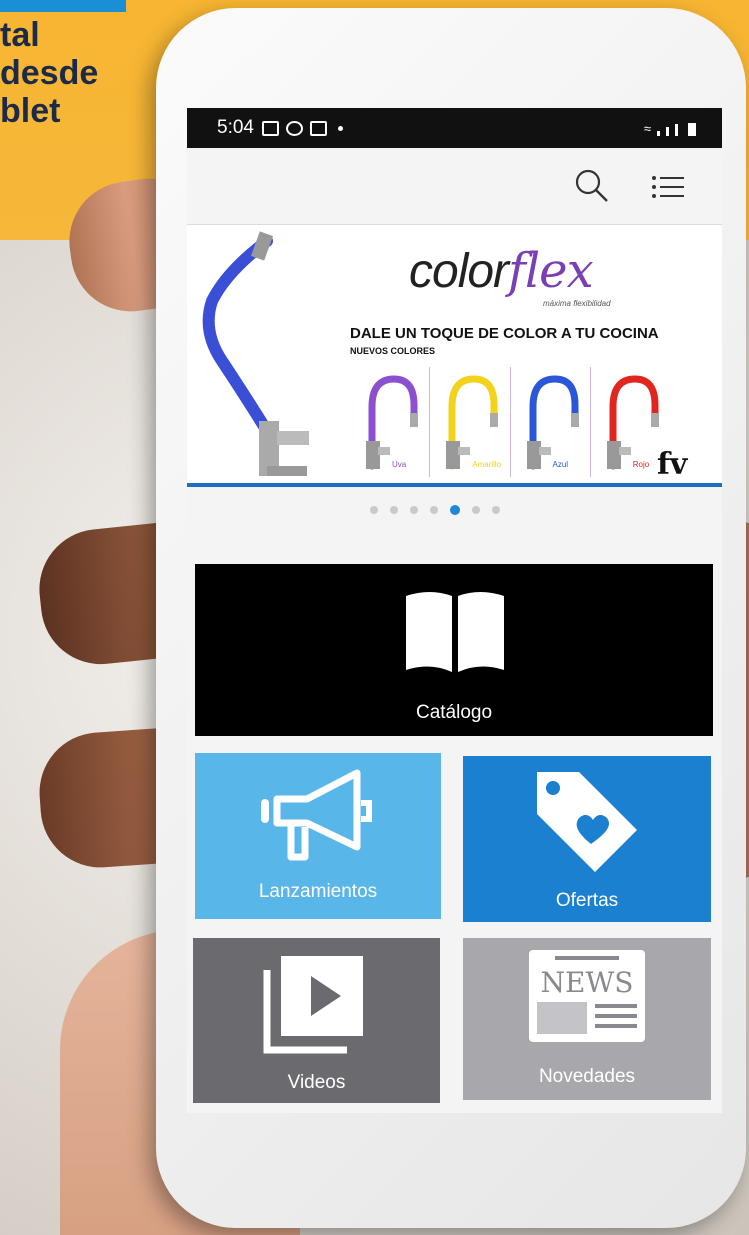 This screenshot has width=749, height=1235. I want to click on promo-text: tal desde blet, so click(49, 73).